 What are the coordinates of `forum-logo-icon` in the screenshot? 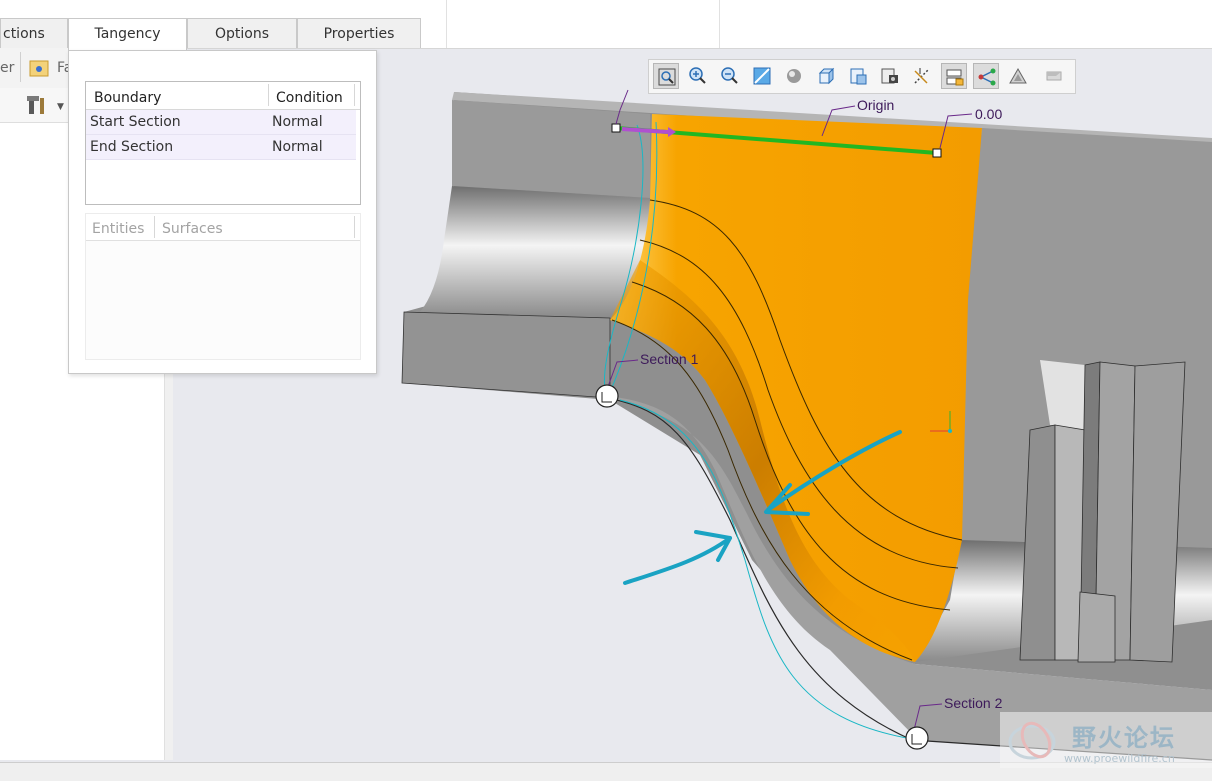 It's located at (1032, 740).